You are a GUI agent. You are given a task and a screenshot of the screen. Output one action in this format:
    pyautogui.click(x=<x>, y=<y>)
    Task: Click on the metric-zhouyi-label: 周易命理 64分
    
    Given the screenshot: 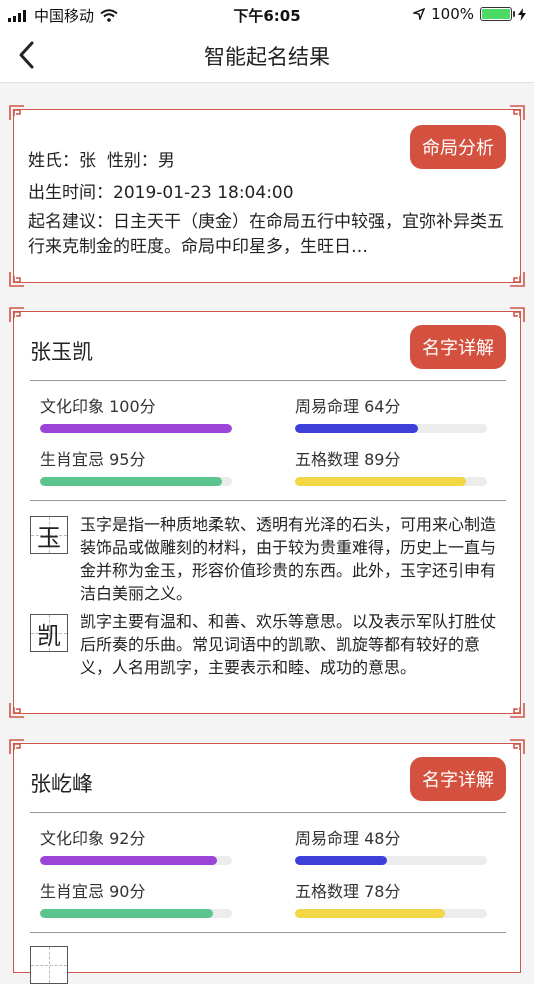 What is the action you would take?
    pyautogui.click(x=348, y=406)
    